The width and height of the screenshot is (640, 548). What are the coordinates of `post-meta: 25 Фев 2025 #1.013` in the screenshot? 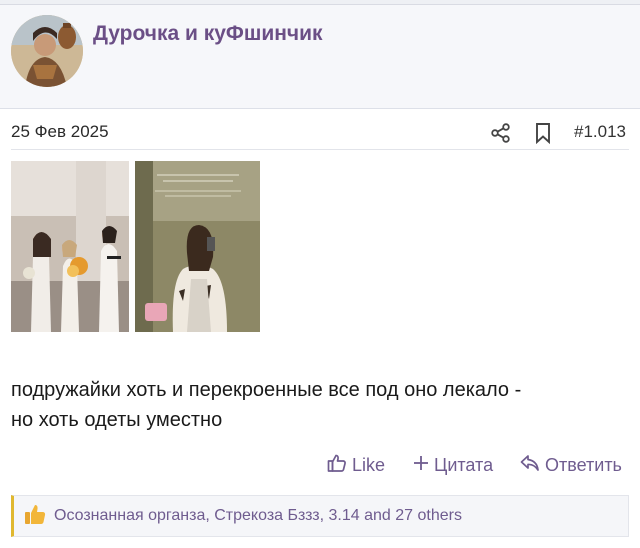 It's located at (320, 130).